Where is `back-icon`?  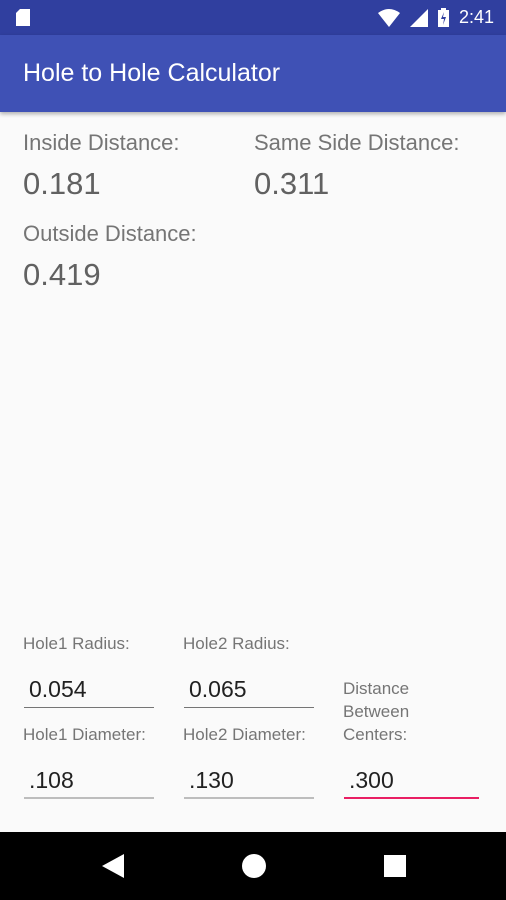 back-icon is located at coordinates (113, 868).